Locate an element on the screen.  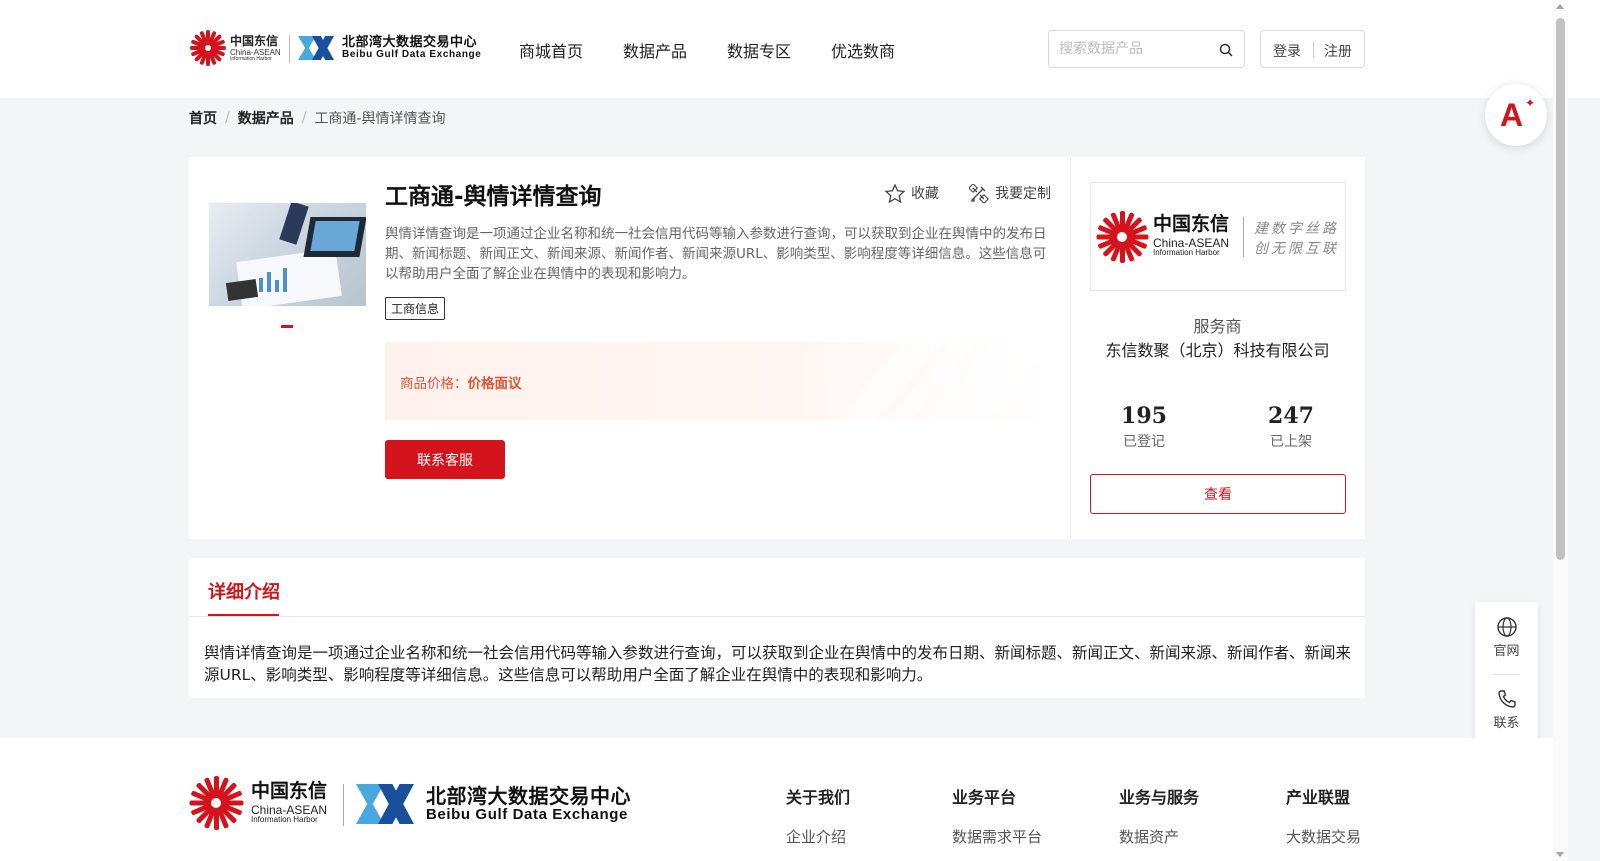
breadcrumb-home: 首页 is located at coordinates (203, 118).